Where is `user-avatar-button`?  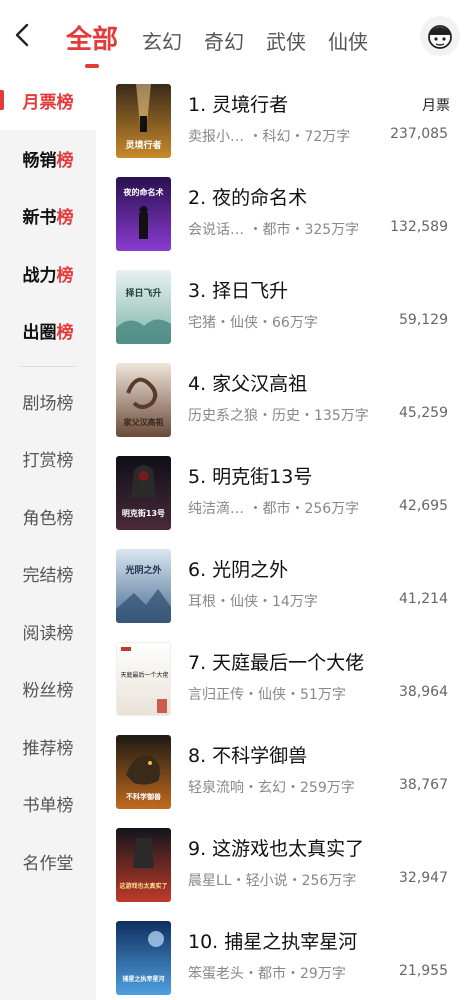
user-avatar-button is located at coordinates (440, 36).